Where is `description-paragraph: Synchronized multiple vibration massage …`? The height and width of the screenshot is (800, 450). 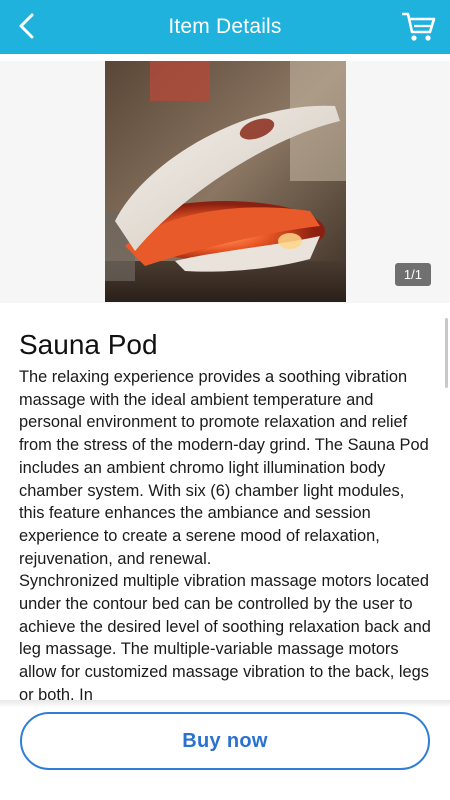 description-paragraph: Synchronized multiple vibration massage … is located at coordinates (225, 636).